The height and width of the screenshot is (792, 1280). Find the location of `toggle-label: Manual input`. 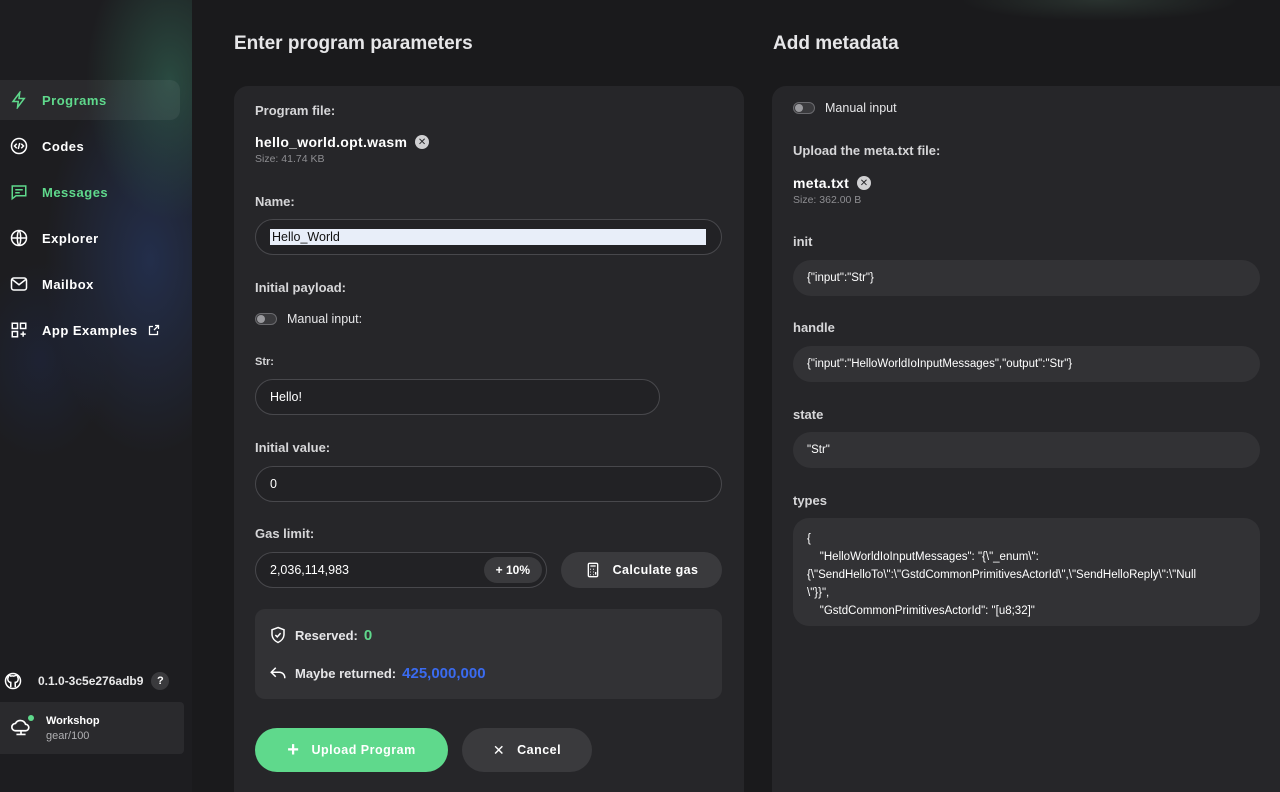

toggle-label: Manual input is located at coordinates (861, 108).